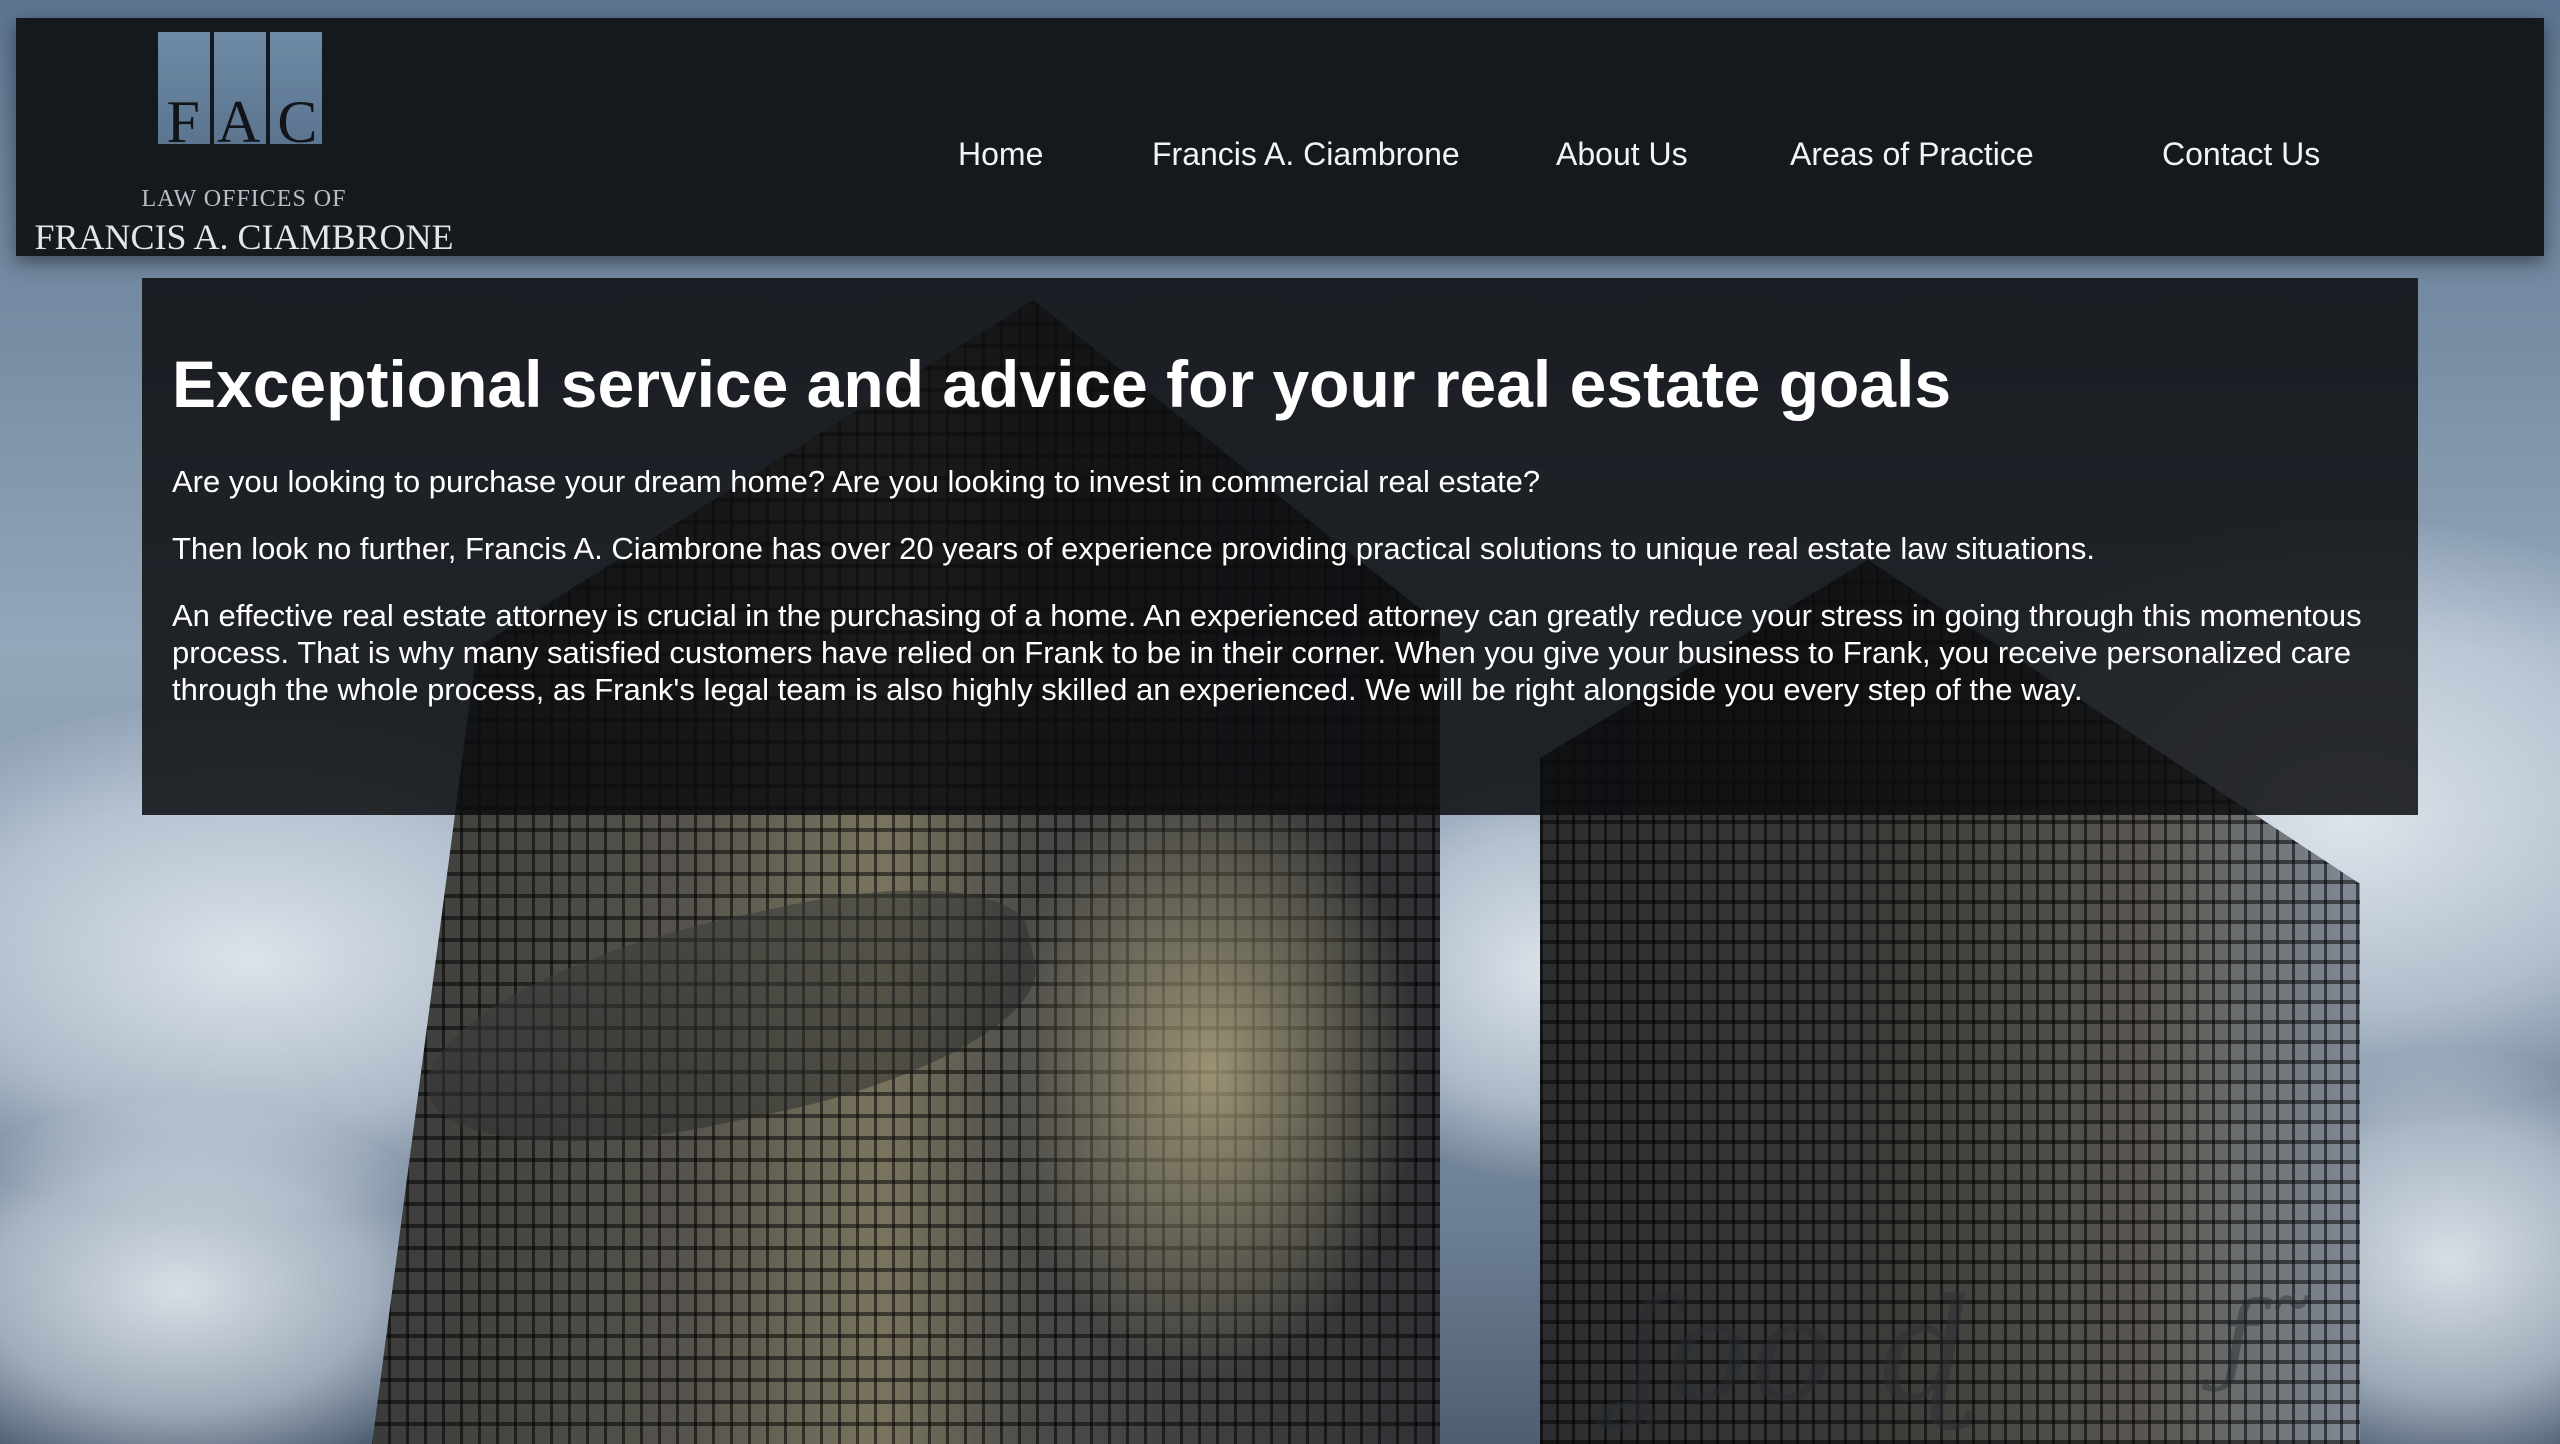  I want to click on nav-item-contact-us: Contact Us, so click(2241, 154).